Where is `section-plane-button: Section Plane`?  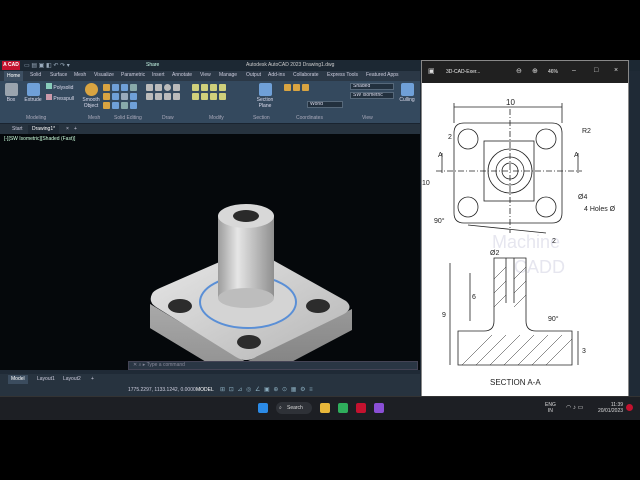
section-plane-button: Section Plane is located at coordinates (265, 96).